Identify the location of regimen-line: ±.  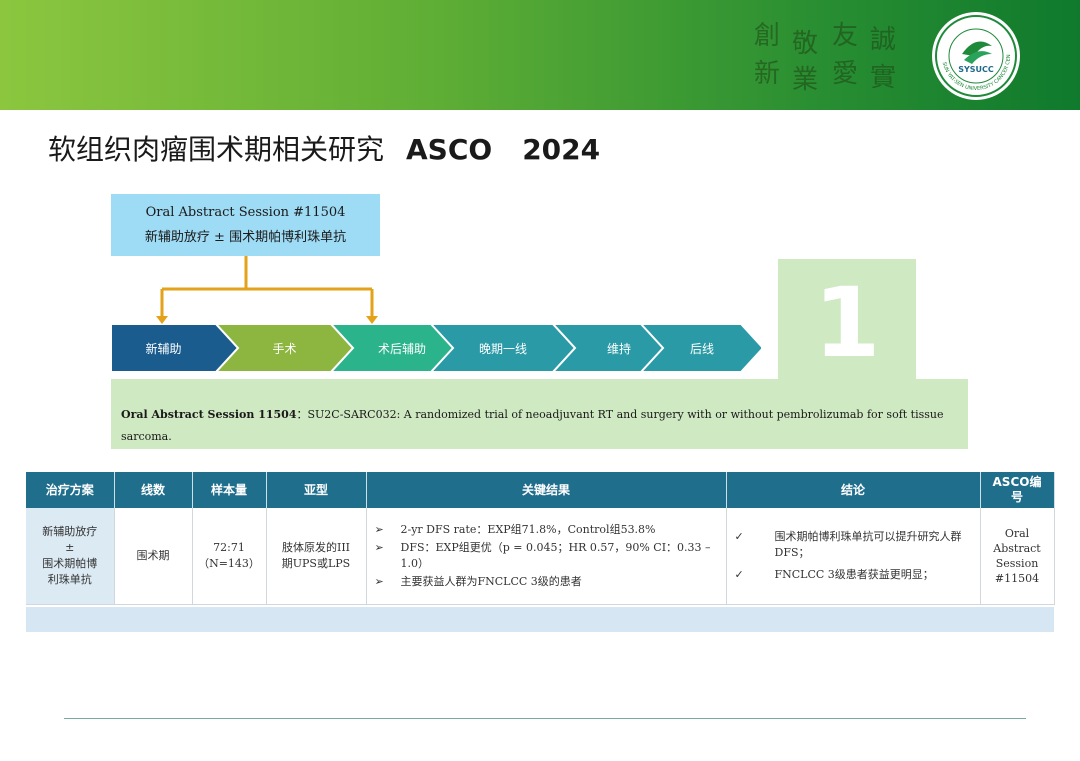
(70, 547).